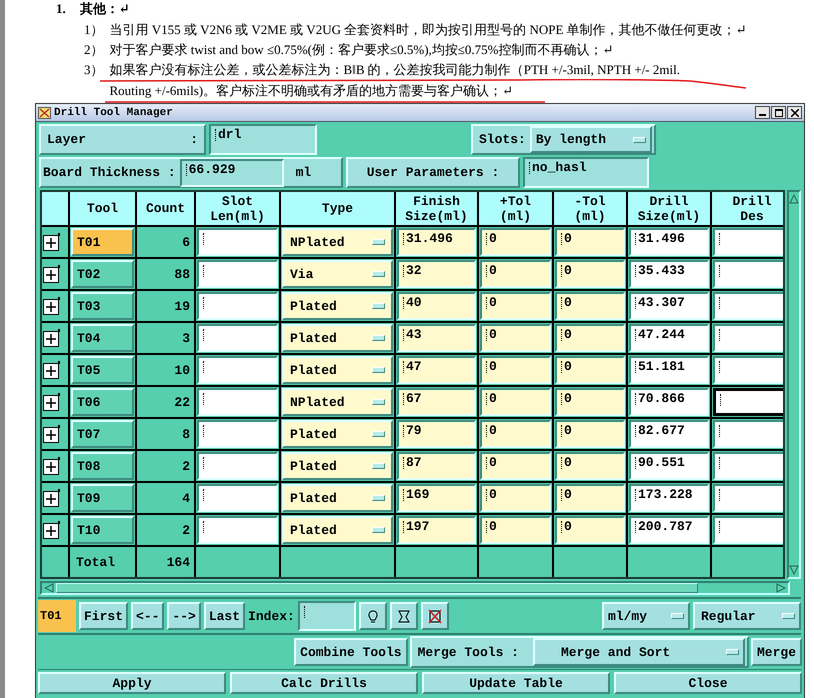 The height and width of the screenshot is (698, 814). What do you see at coordinates (225, 616) in the screenshot?
I see `nav-button: Last` at bounding box center [225, 616].